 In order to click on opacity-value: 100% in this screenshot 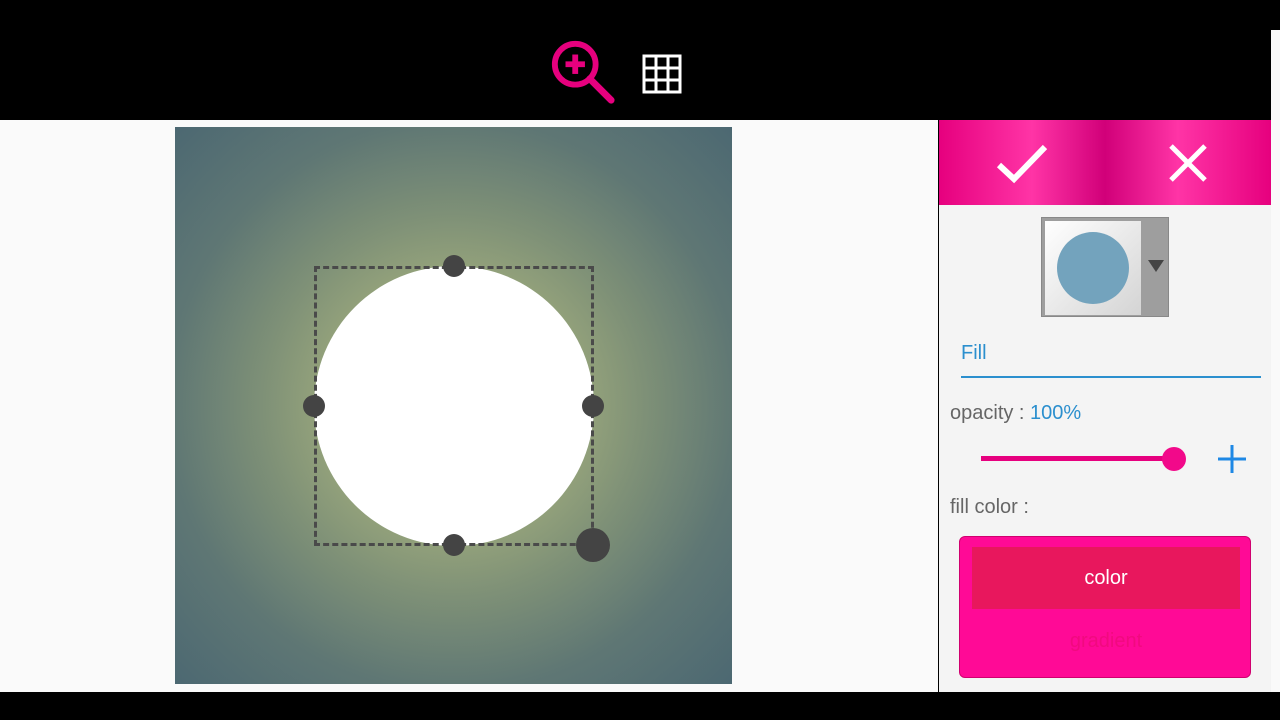, I will do `click(1056, 413)`.